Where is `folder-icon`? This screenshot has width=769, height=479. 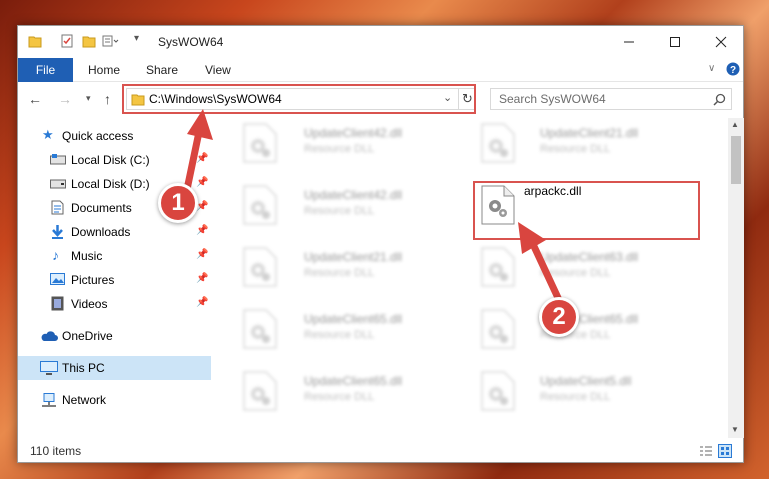 folder-icon is located at coordinates (35, 42).